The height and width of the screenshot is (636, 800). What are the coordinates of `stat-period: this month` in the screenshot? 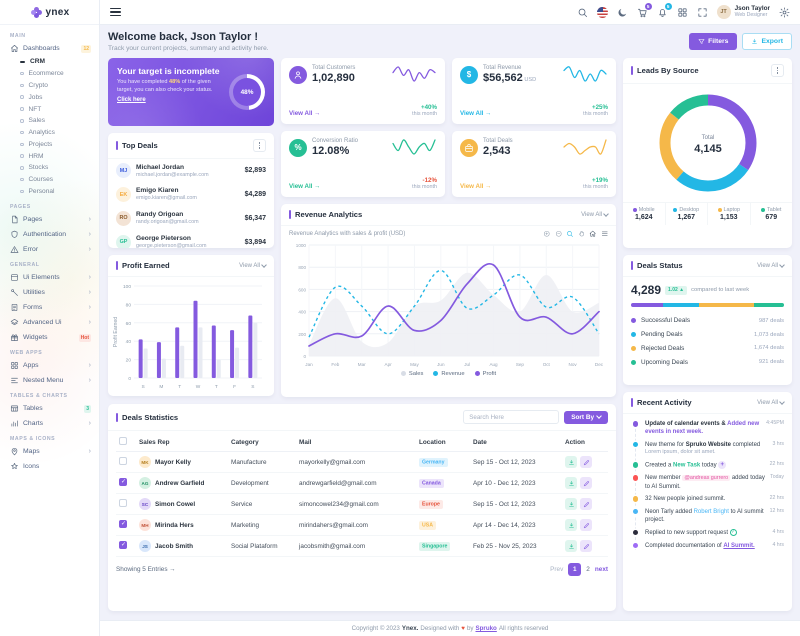 It's located at (424, 187).